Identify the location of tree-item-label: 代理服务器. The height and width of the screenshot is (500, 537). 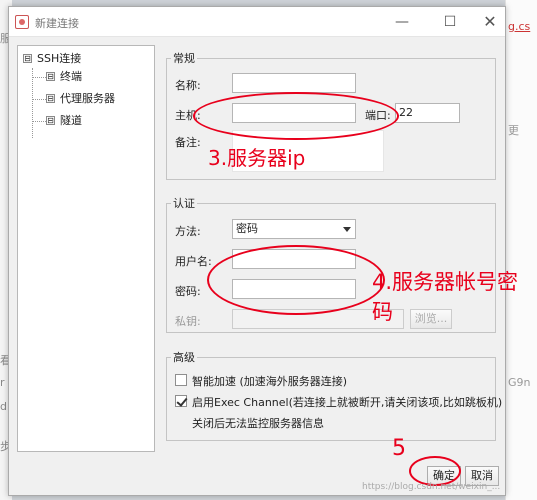
(87, 98).